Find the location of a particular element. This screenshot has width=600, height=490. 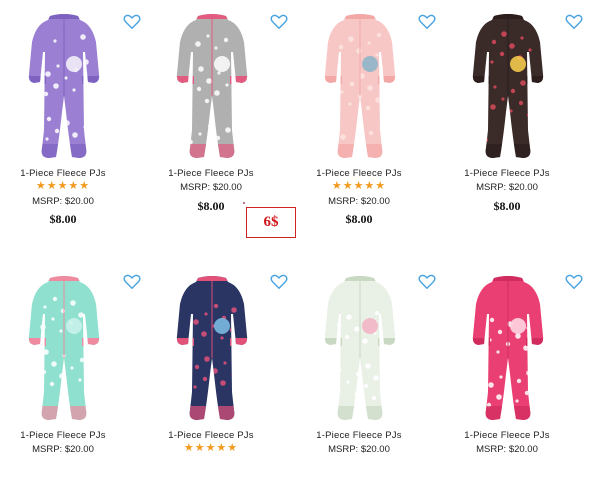

promo-price-badge: 6$ is located at coordinates (271, 222).